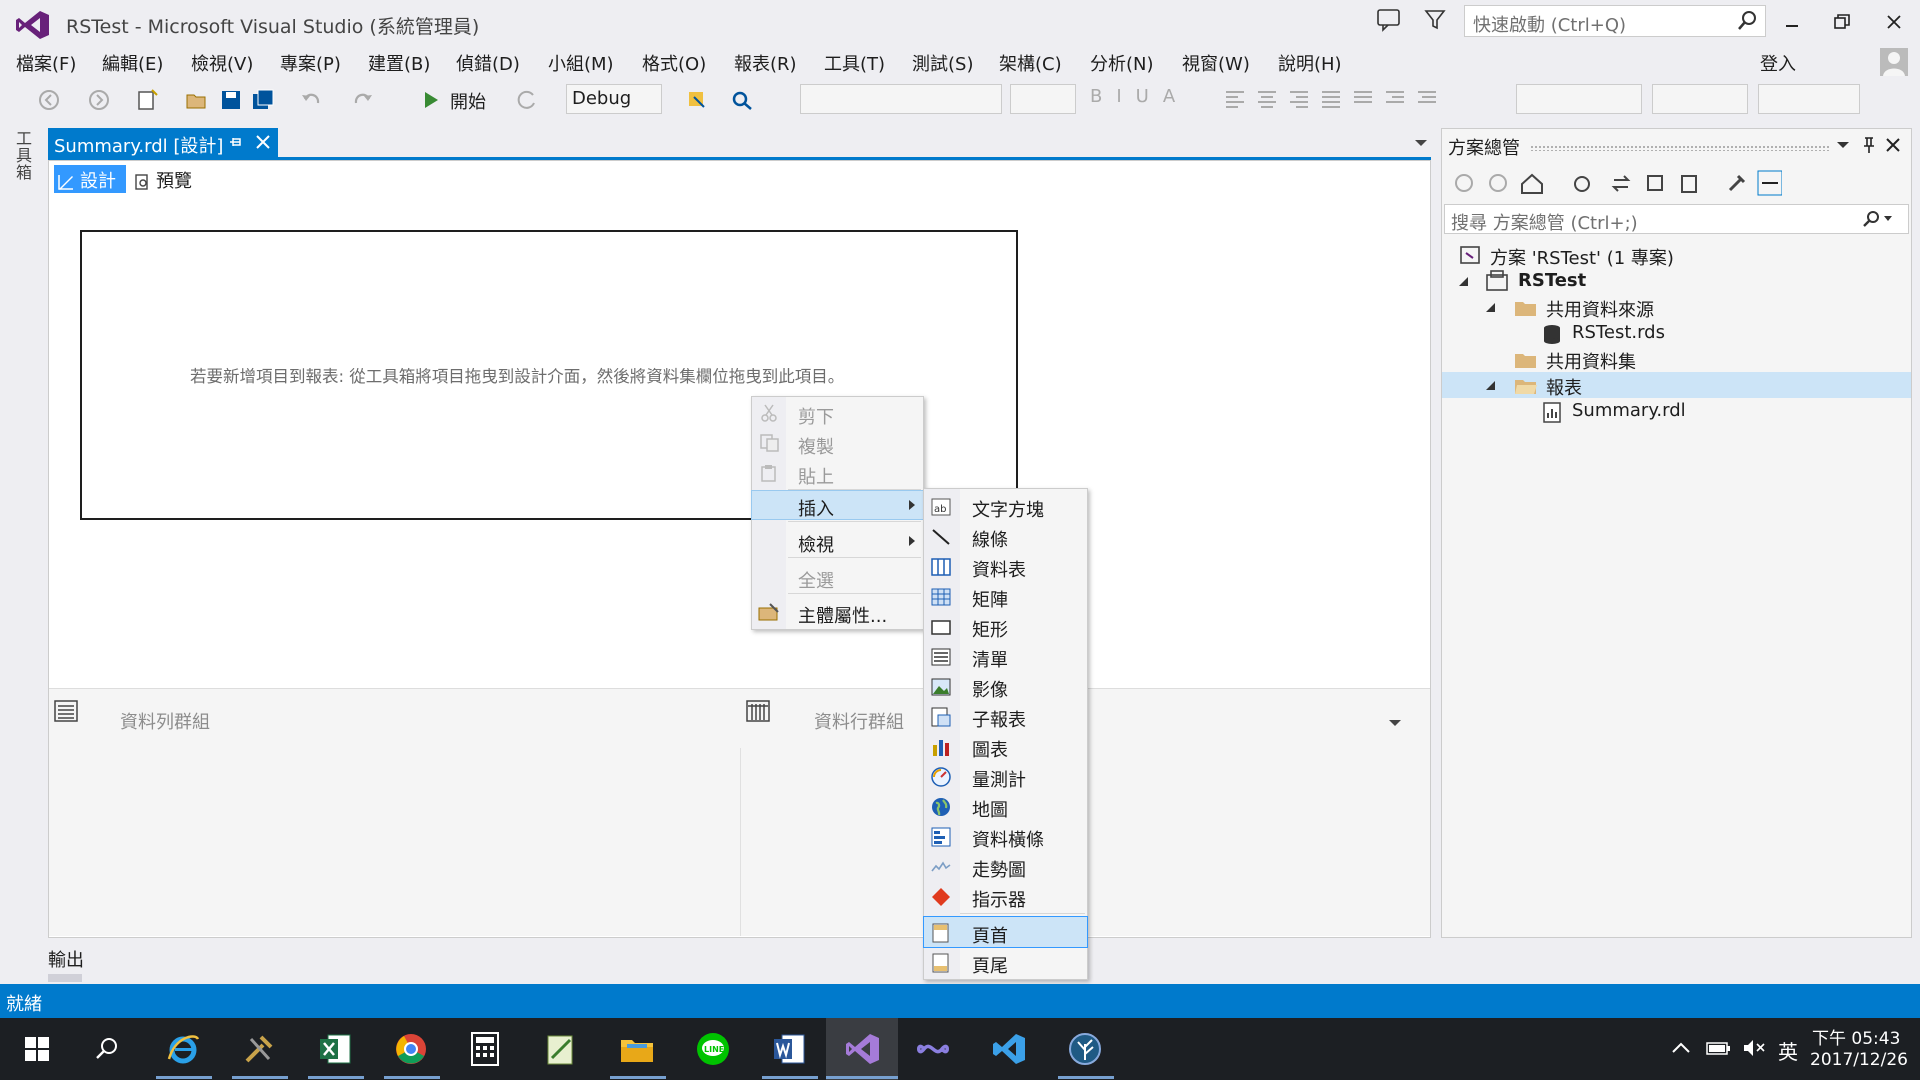  Describe the element at coordinates (231, 100) in the screenshot. I see `save-icon` at that location.